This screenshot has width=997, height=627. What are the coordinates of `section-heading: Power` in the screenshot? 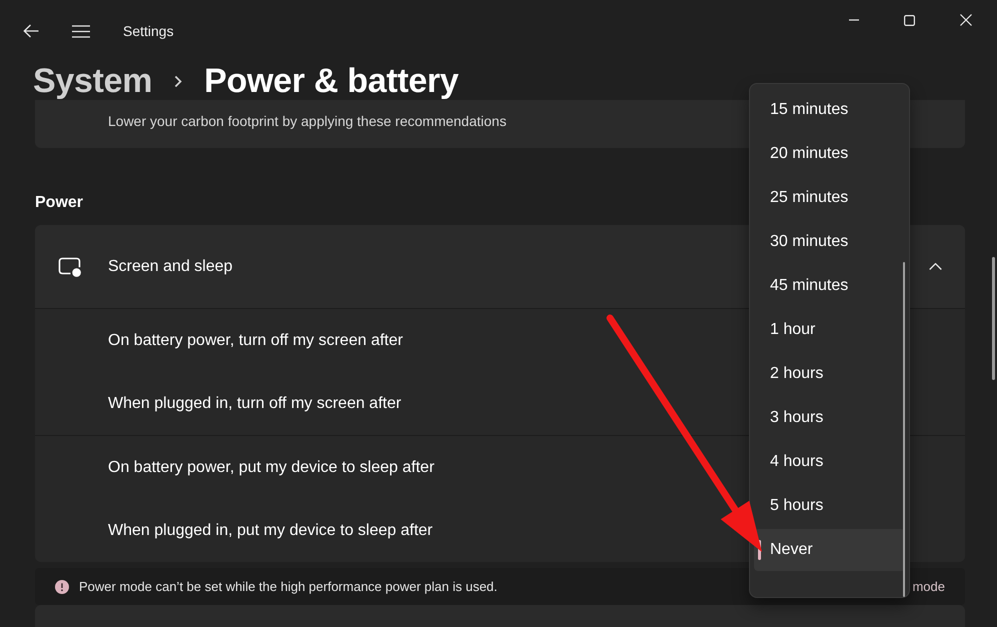 It's located at (59, 203).